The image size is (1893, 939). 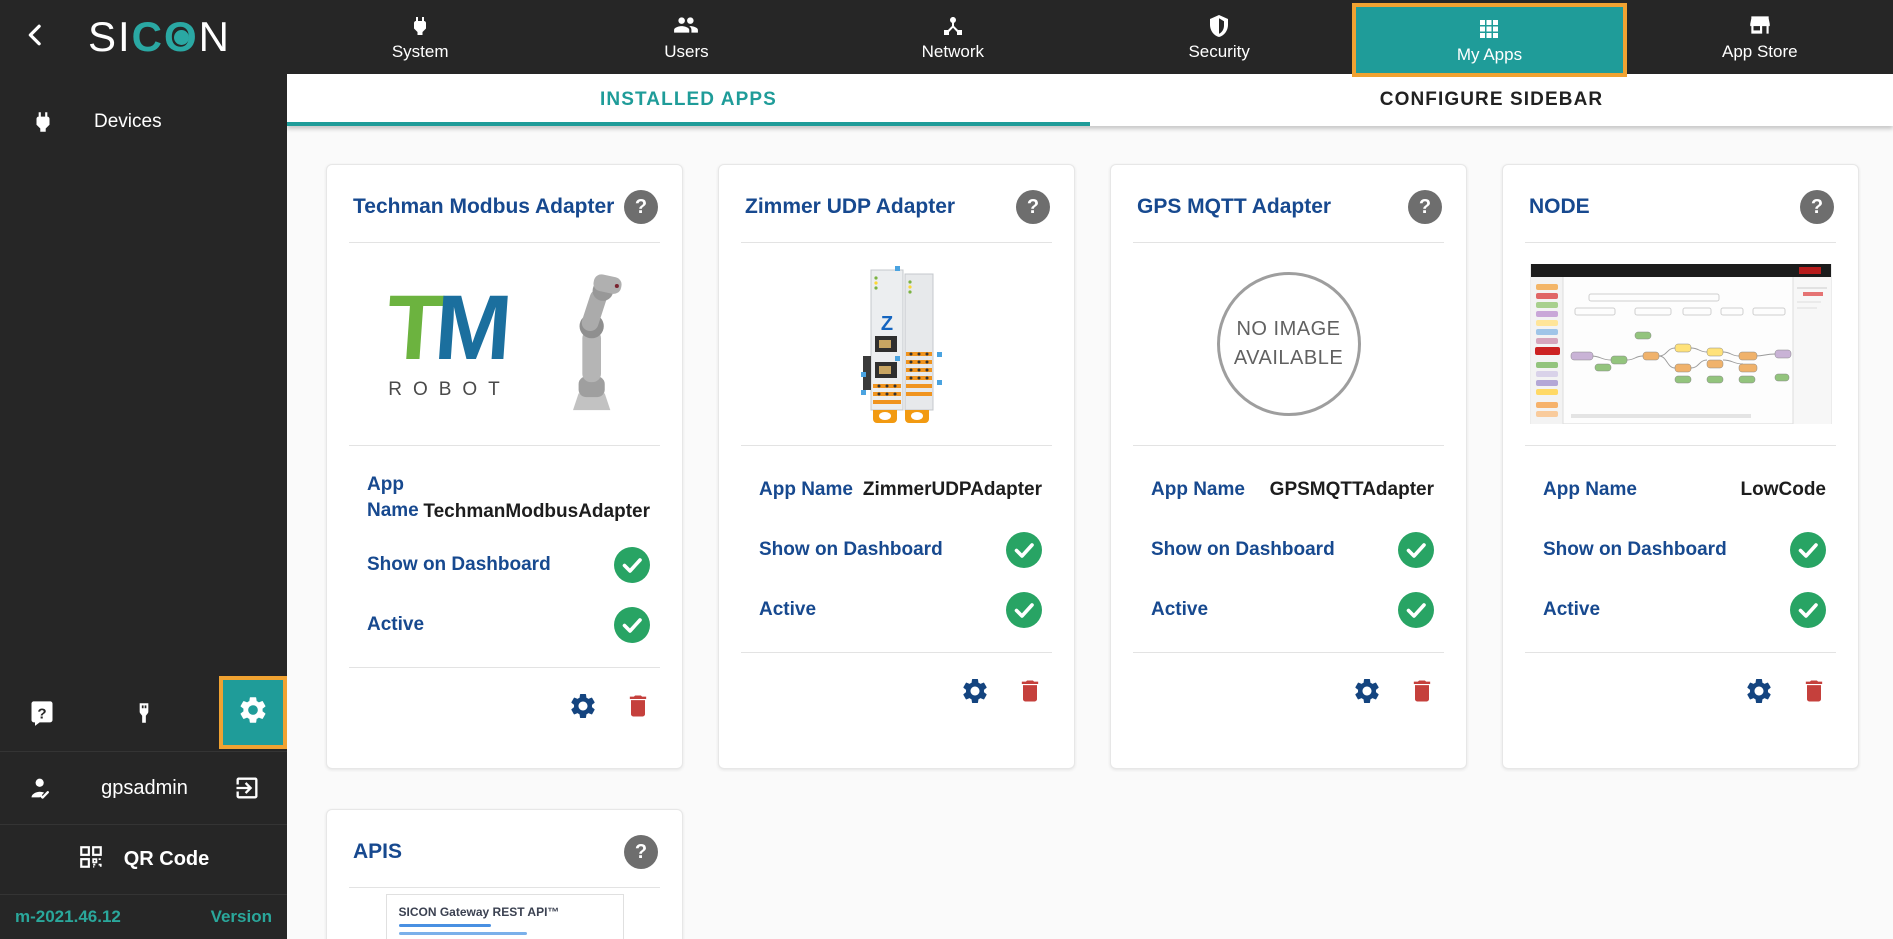 I want to click on nav-label: App Store, so click(x=1760, y=51).